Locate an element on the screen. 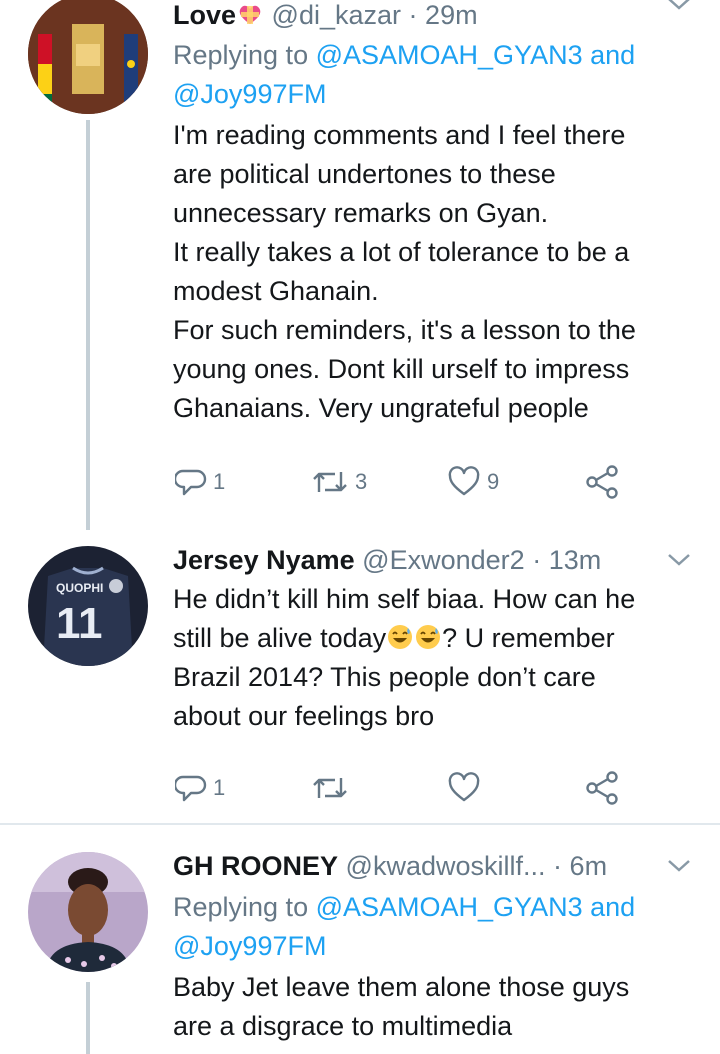 This screenshot has width=720, height=1054. timestamp: 29m is located at coordinates (451, 15).